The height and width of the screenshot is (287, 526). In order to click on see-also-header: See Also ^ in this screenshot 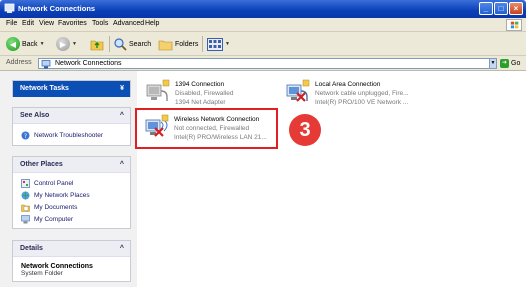, I will do `click(71, 116)`.